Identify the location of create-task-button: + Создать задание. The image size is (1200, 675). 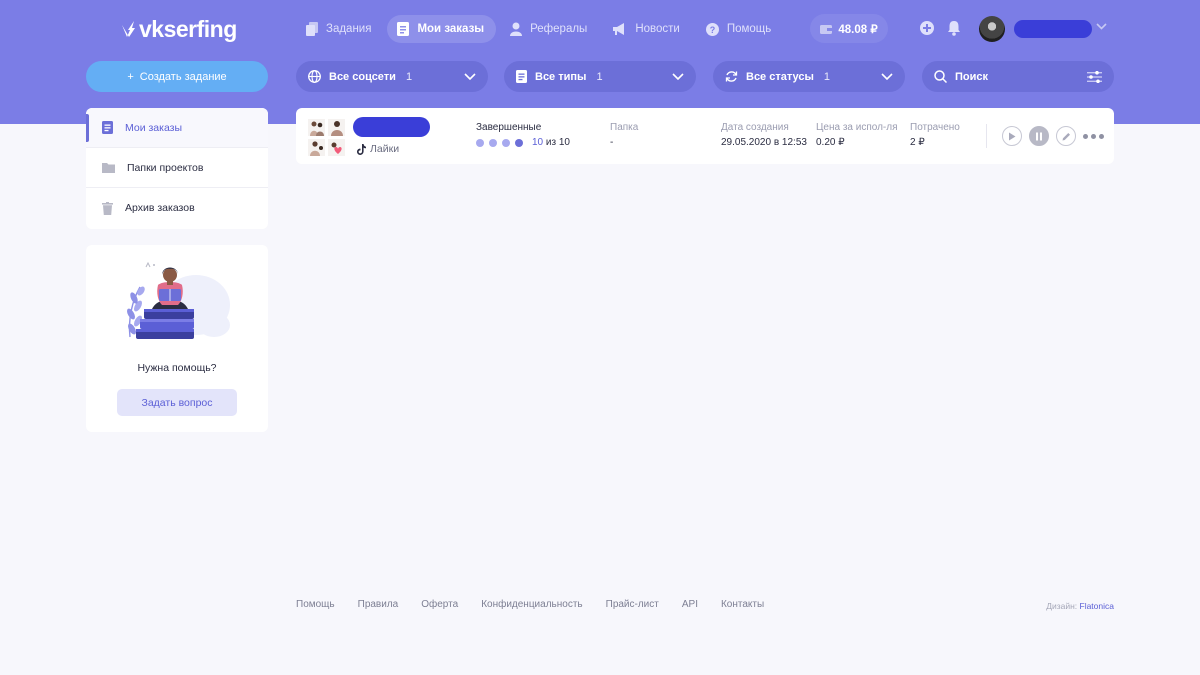
(177, 76).